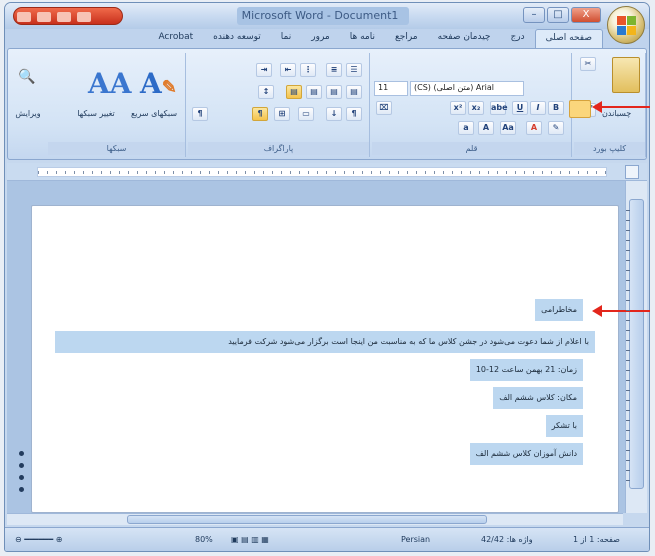 The height and width of the screenshot is (556, 655). Describe the element at coordinates (288, 70) in the screenshot. I see `decrease-indent-button: ⇤` at that location.